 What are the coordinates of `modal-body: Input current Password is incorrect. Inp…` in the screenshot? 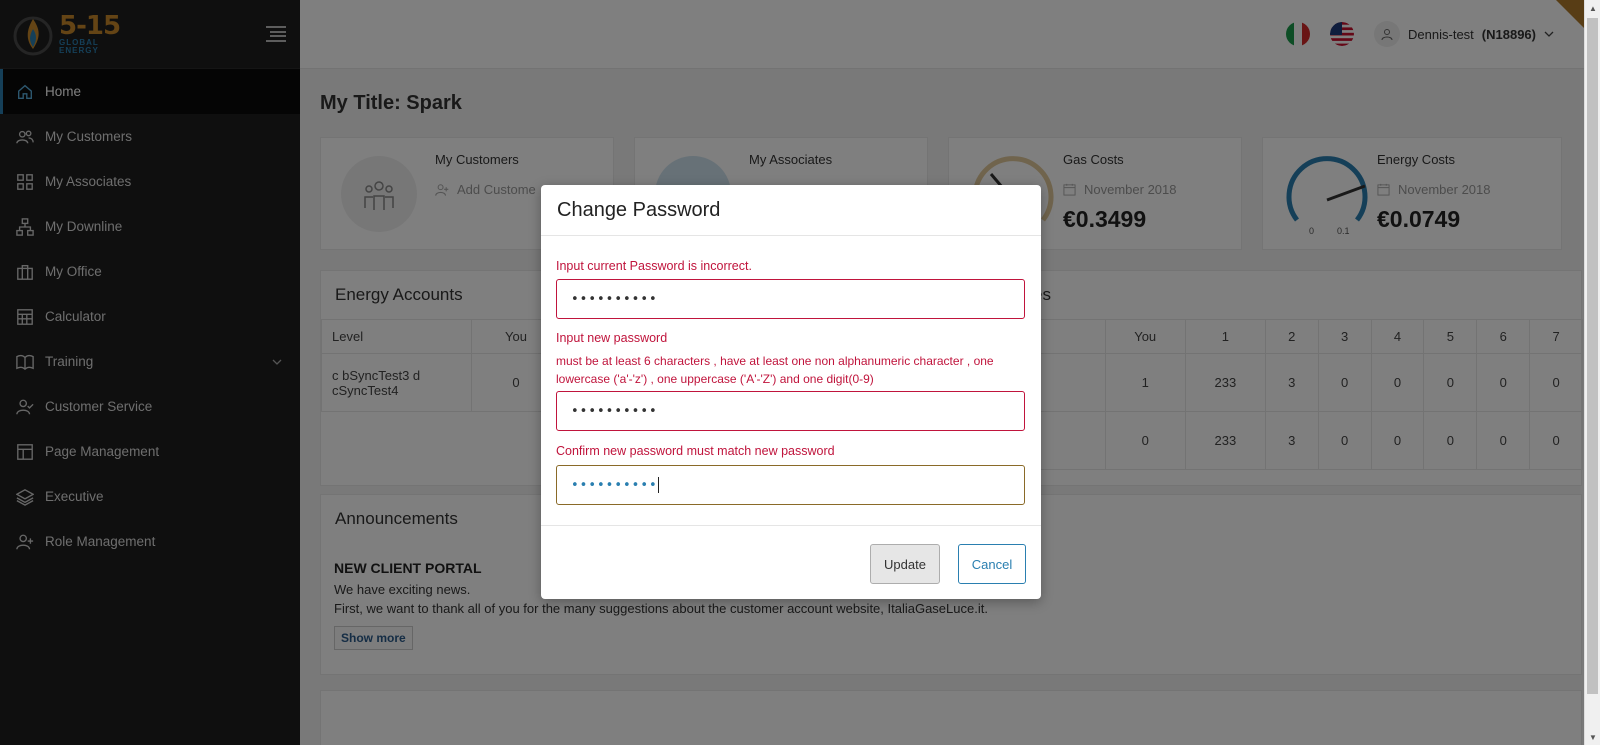 It's located at (791, 381).